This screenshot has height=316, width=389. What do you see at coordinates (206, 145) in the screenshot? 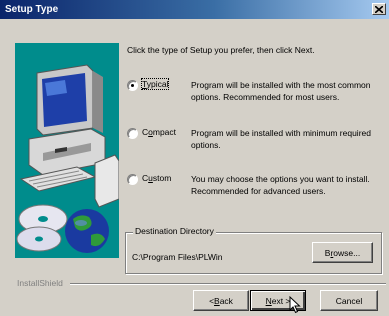
I see `compact-desc-line2: options.` at bounding box center [206, 145].